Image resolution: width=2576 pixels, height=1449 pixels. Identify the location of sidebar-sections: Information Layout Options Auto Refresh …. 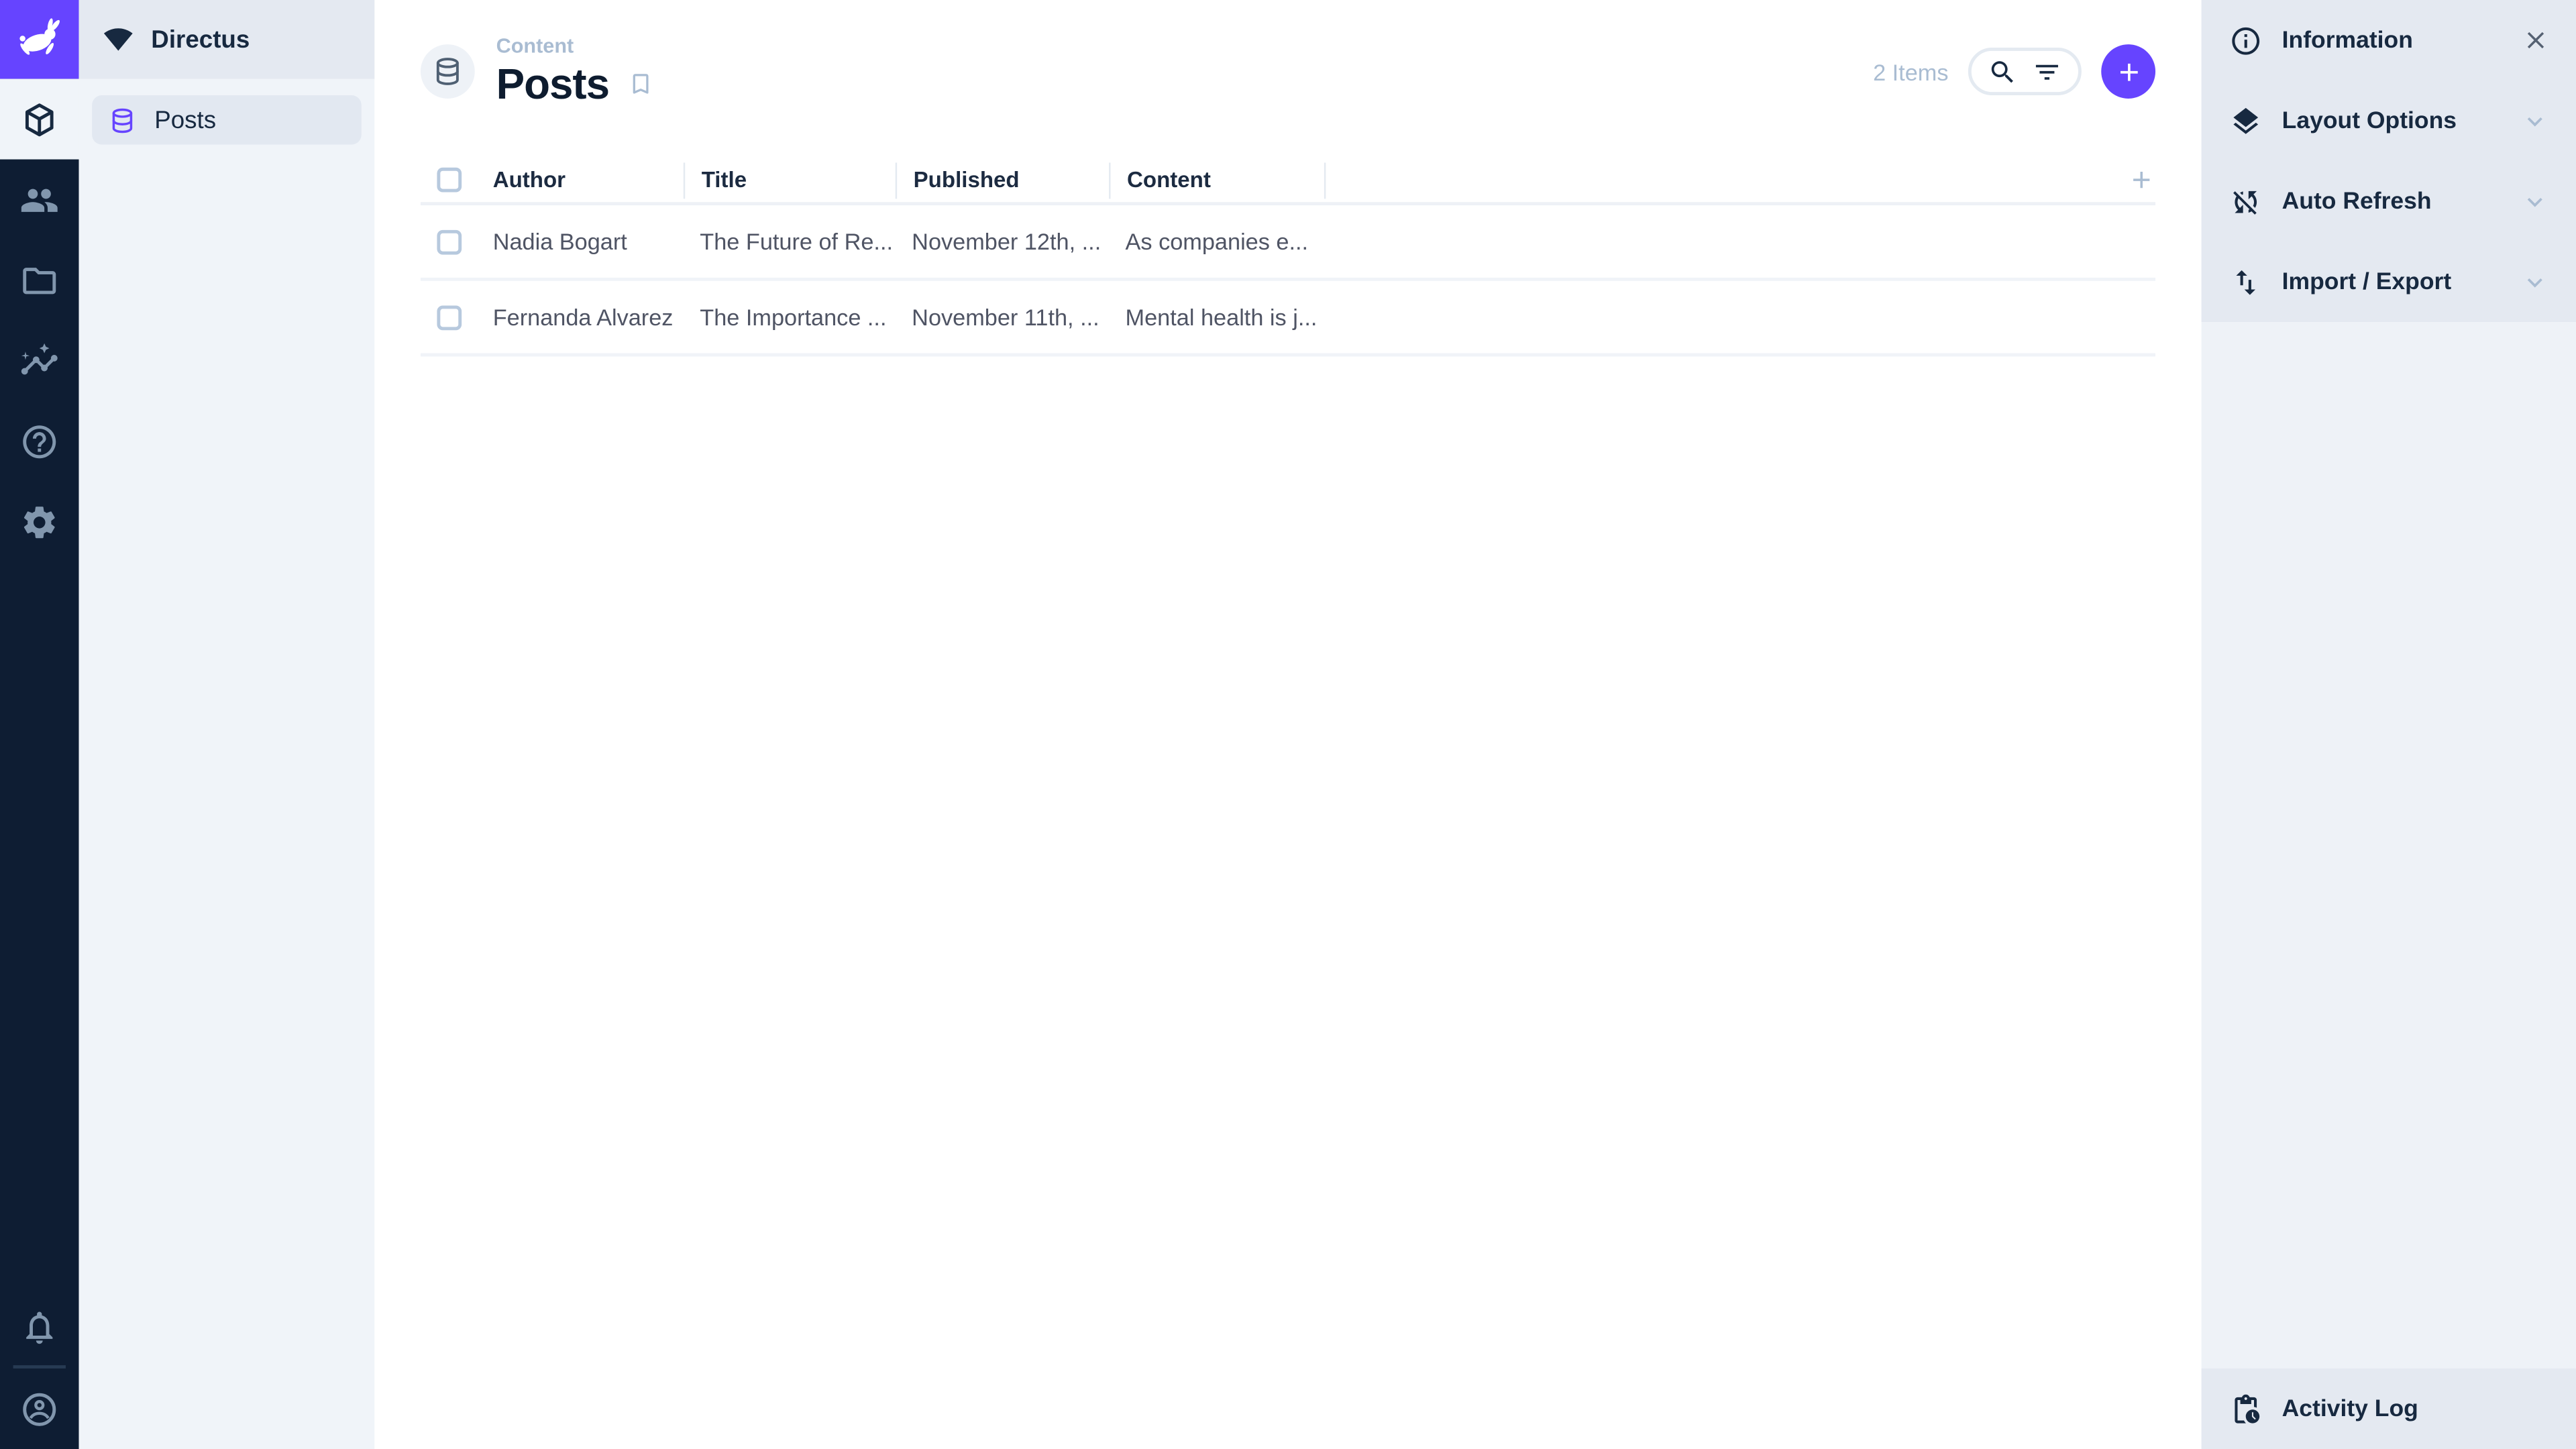
(2388, 161).